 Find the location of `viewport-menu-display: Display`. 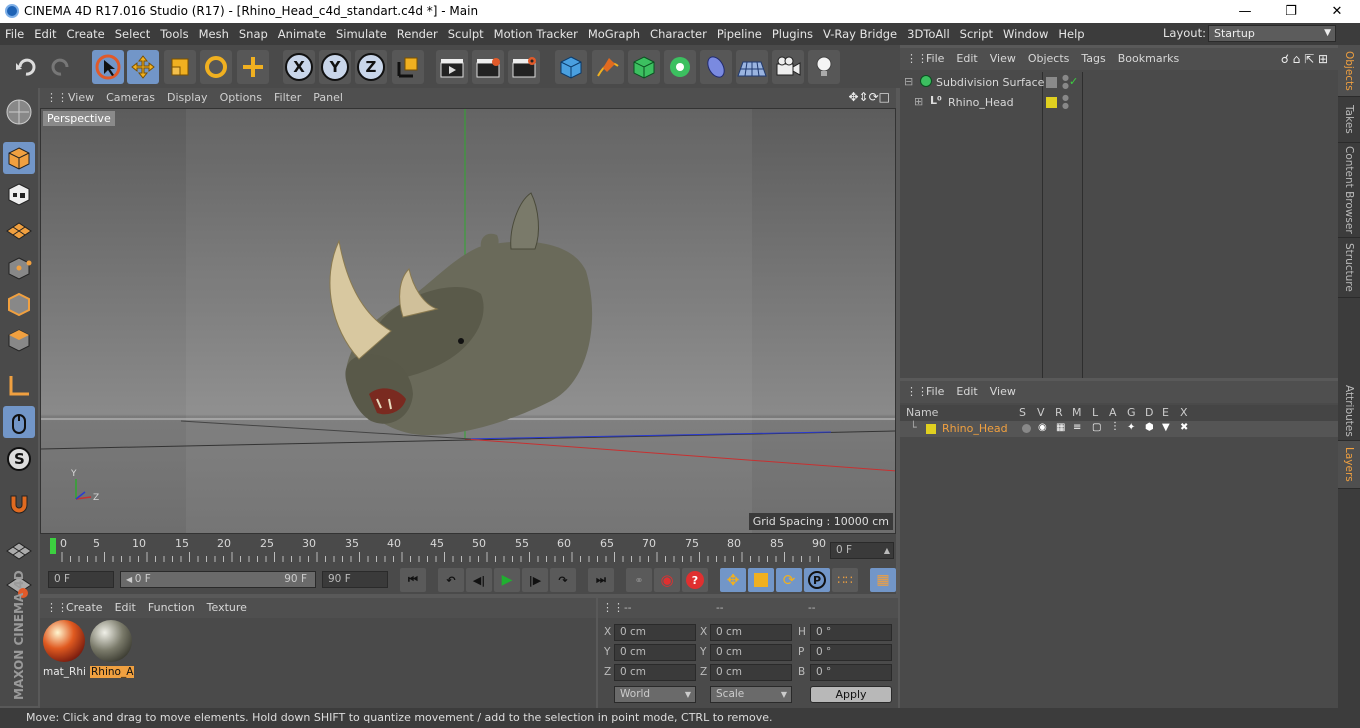

viewport-menu-display: Display is located at coordinates (187, 98).